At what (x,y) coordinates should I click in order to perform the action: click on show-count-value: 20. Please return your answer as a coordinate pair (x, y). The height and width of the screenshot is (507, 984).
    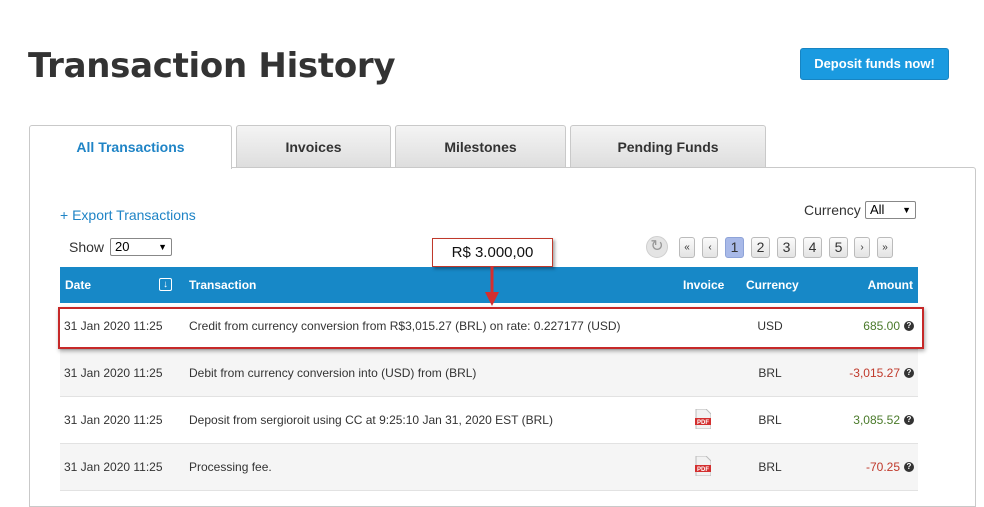
    Looking at the image, I should click on (122, 246).